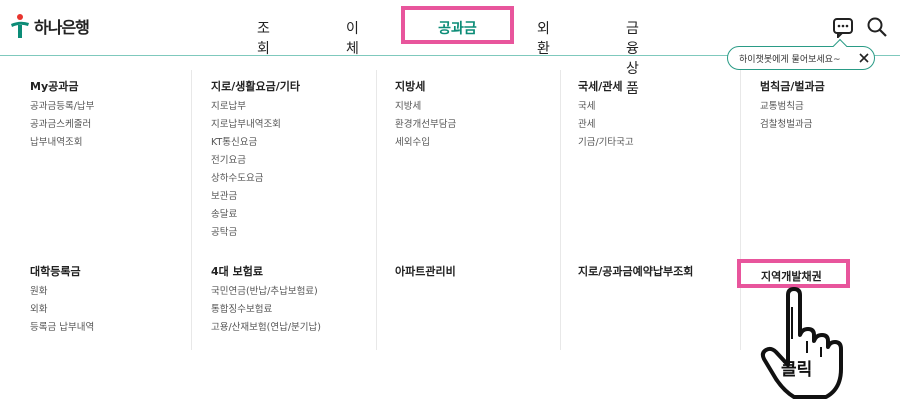 This screenshot has width=900, height=419. I want to click on menu-item: 관세, so click(606, 125).